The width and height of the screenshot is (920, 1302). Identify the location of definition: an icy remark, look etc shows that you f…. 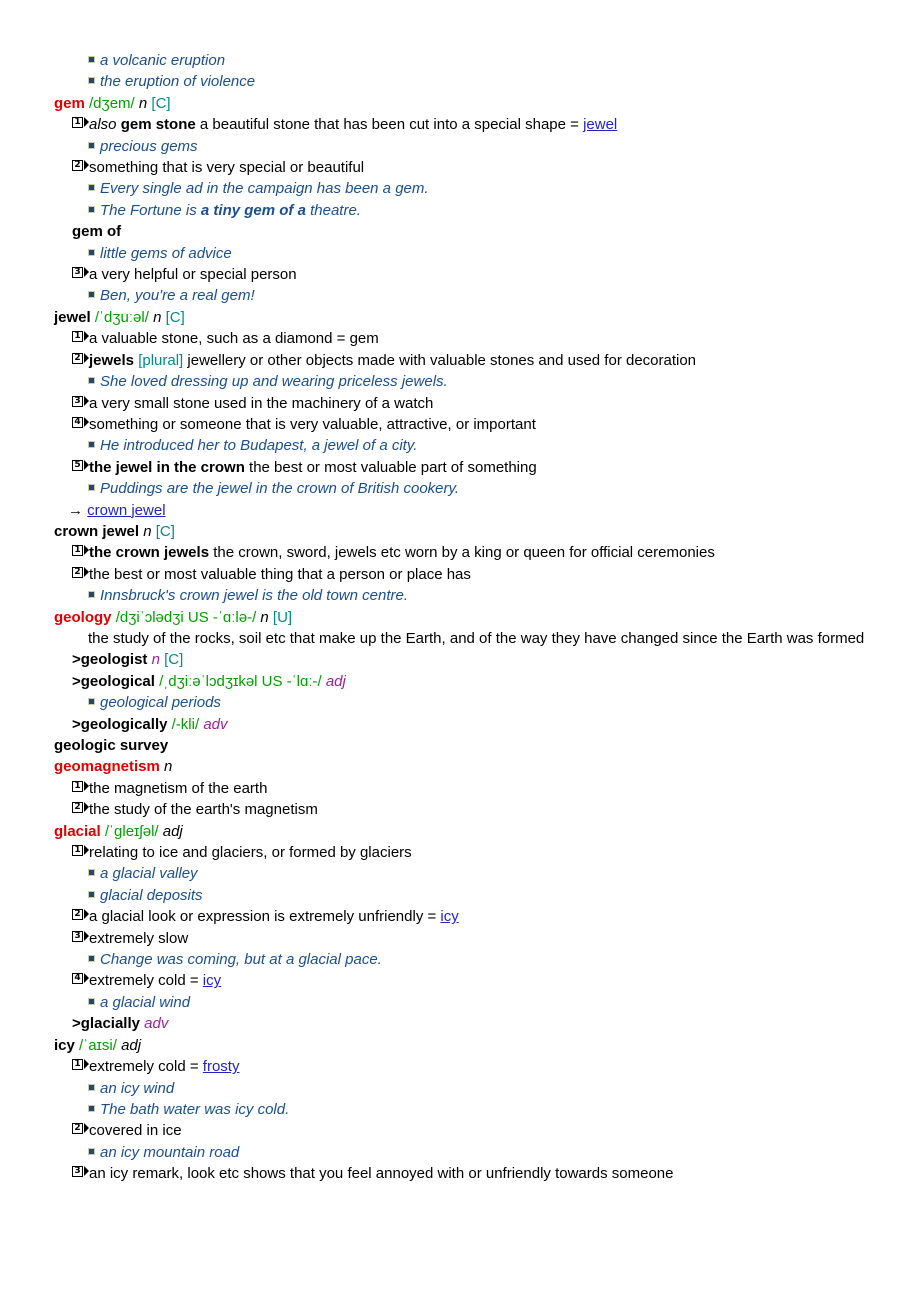
(381, 1174).